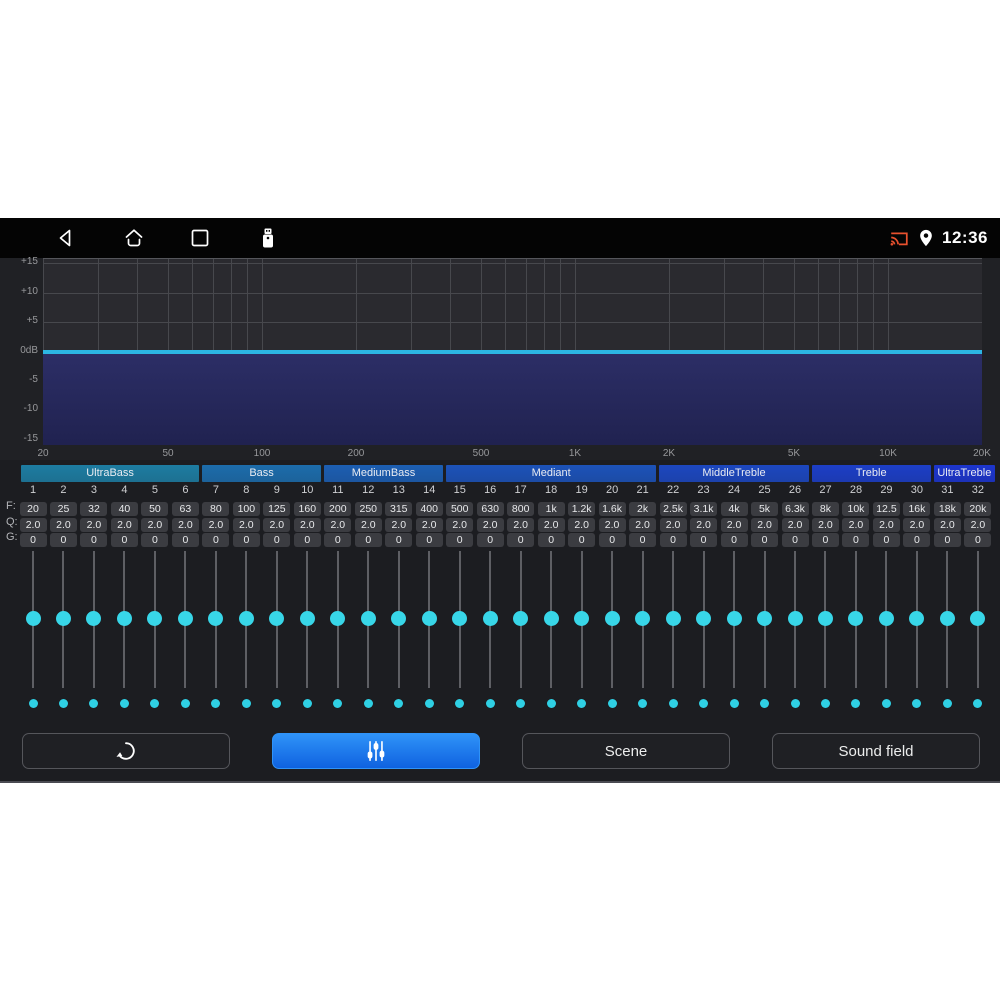  I want to click on scene-button: Scene, so click(626, 751).